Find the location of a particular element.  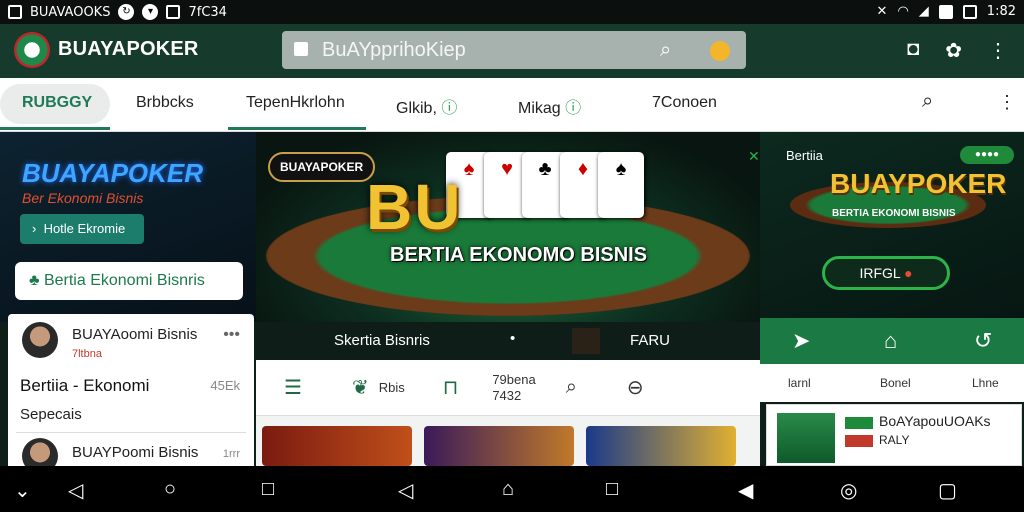

hero-headline: BU is located at coordinates (414, 207).